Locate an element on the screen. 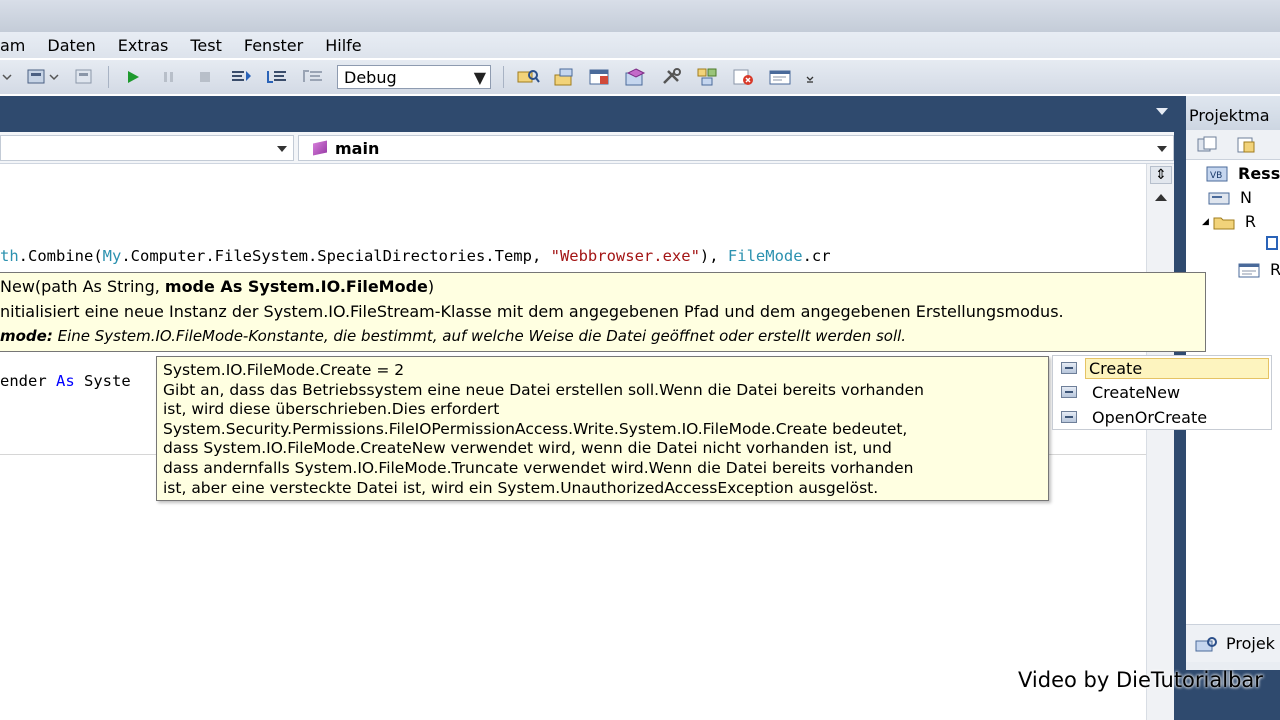  stop-icon is located at coordinates (205, 77).